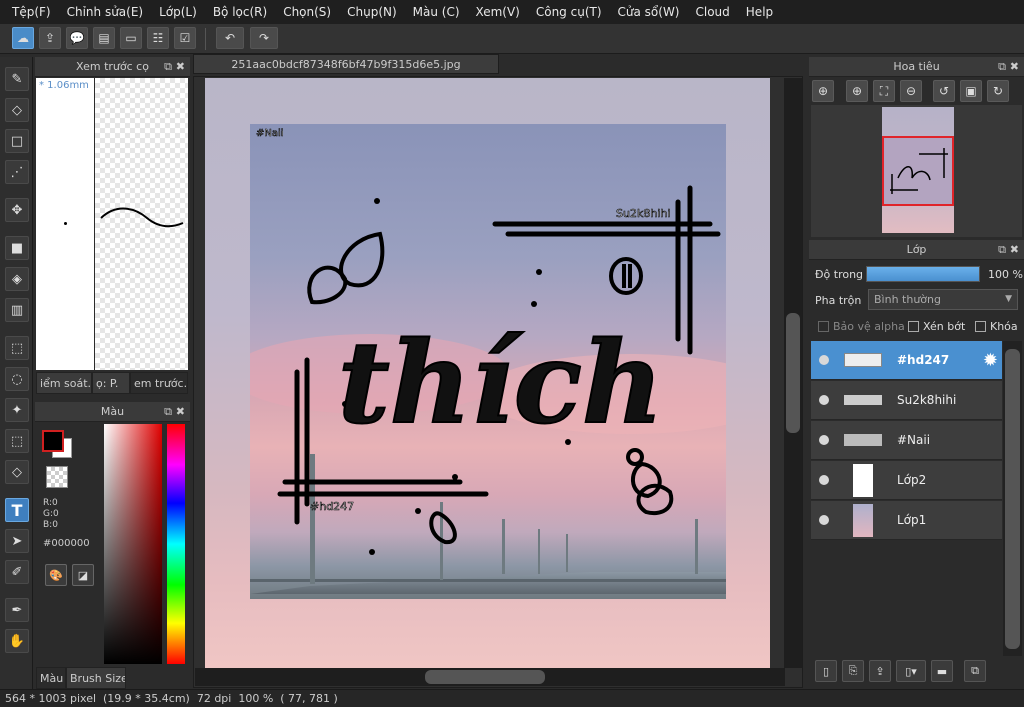  Describe the element at coordinates (17, 79) in the screenshot. I see `brush-tool-icon: ✎` at that location.